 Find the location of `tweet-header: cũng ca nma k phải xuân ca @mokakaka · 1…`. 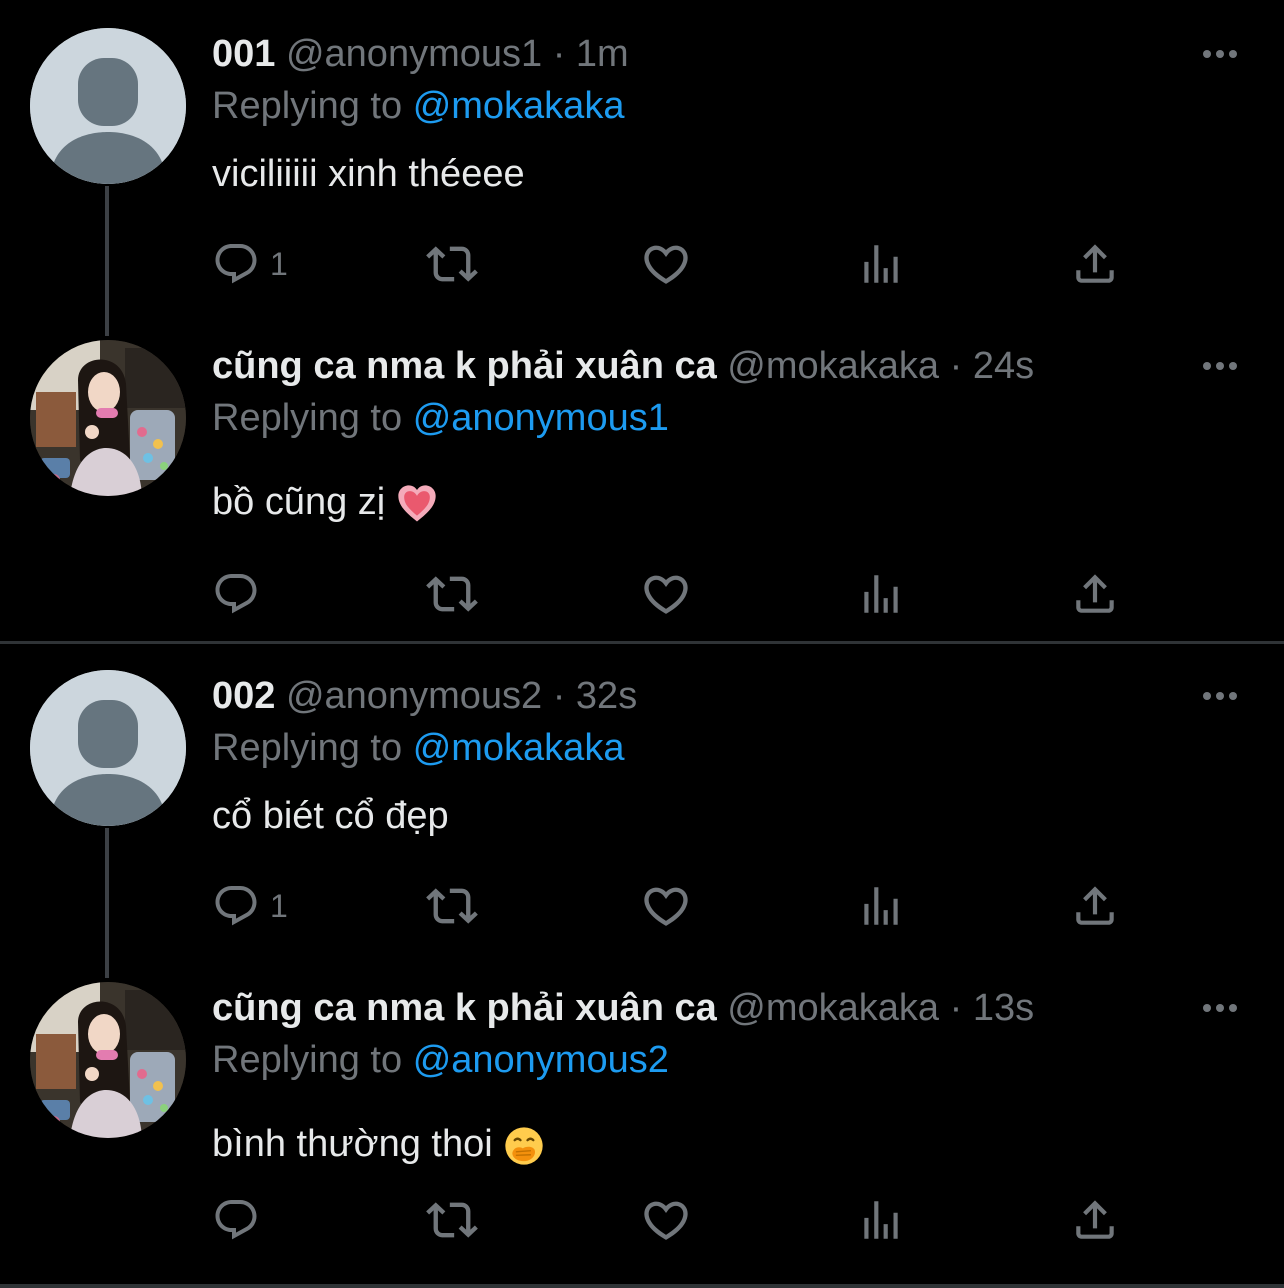

tweet-header: cũng ca nma k phải xuân ca @mokakaka · 1… is located at coordinates (623, 1008).